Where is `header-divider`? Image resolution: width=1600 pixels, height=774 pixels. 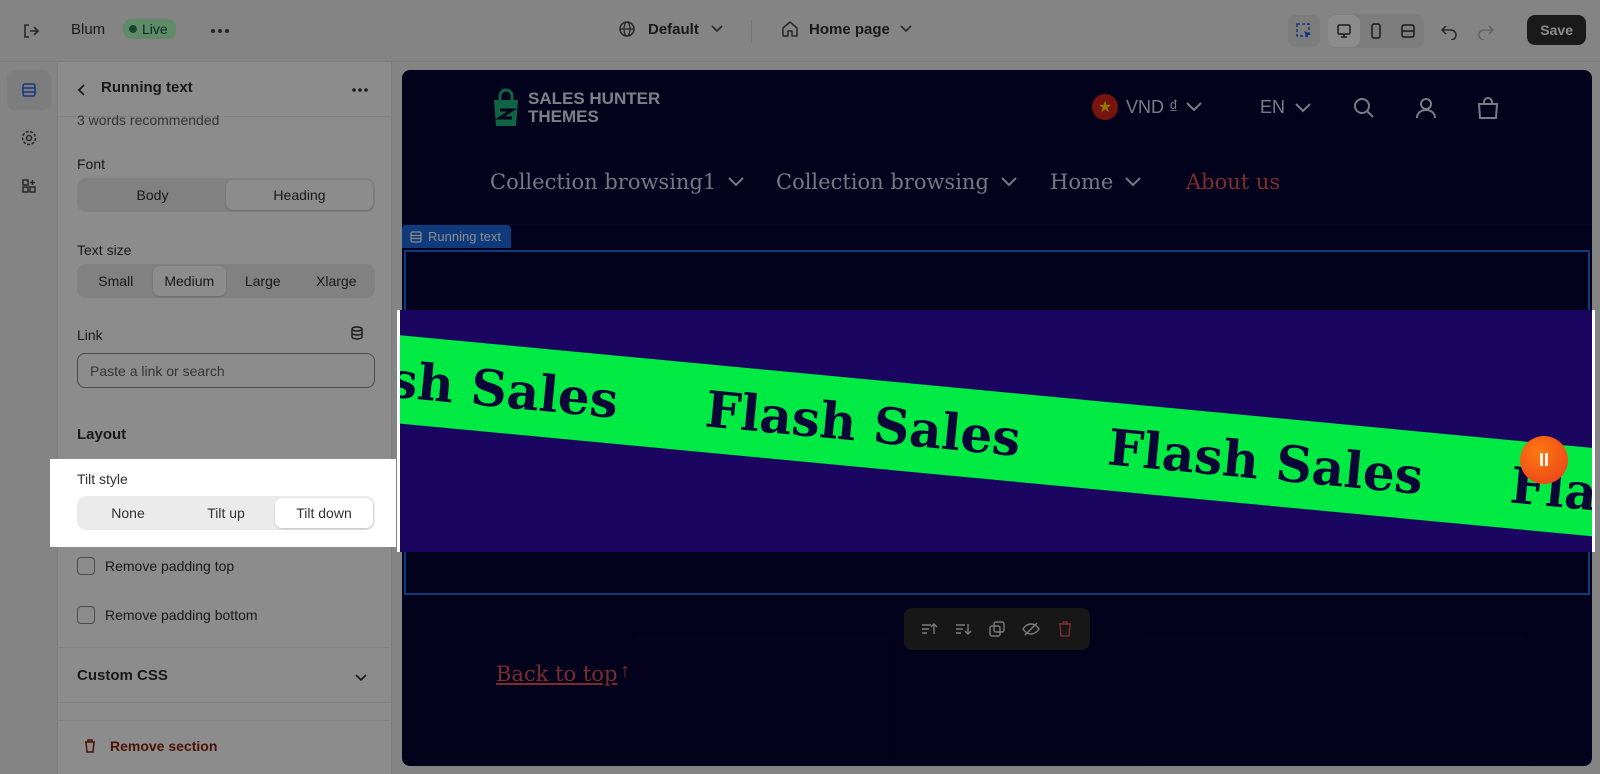
header-divider is located at coordinates (997, 224).